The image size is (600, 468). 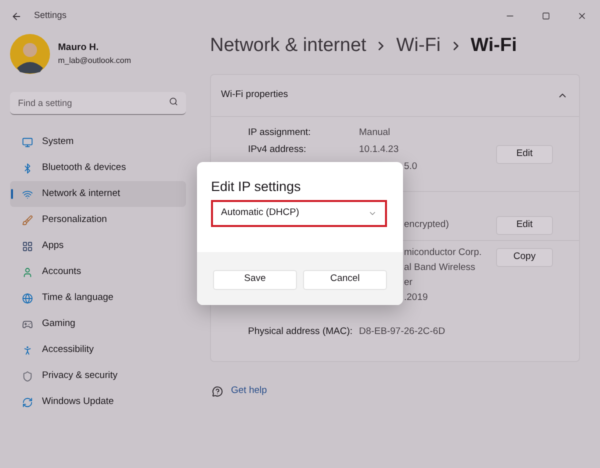 I want to click on sidebar-item: Personalization, so click(x=98, y=220).